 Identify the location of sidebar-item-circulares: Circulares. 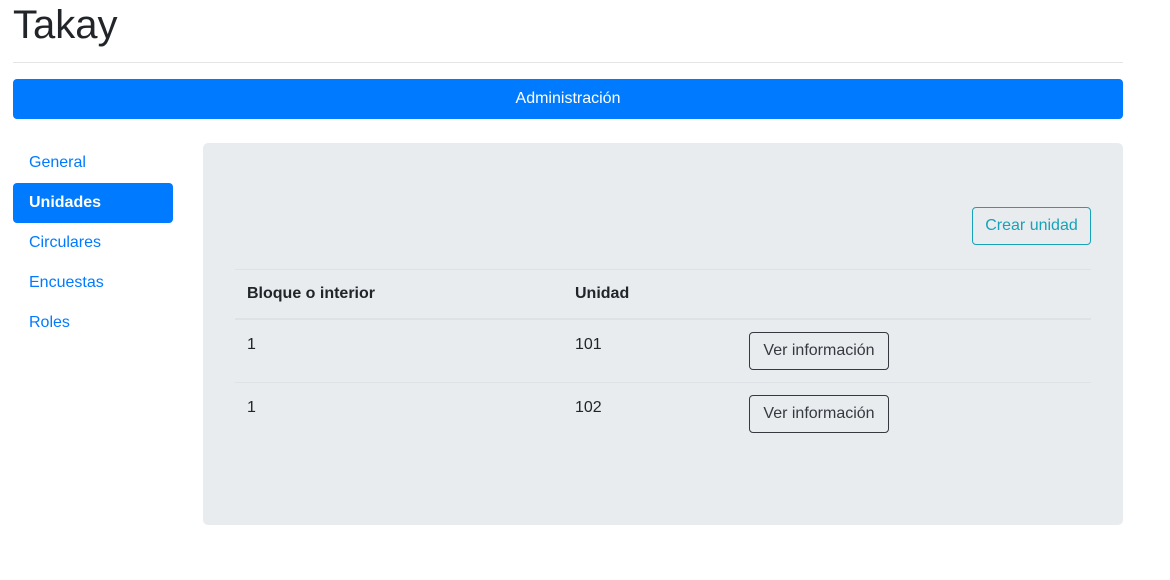
(93, 243).